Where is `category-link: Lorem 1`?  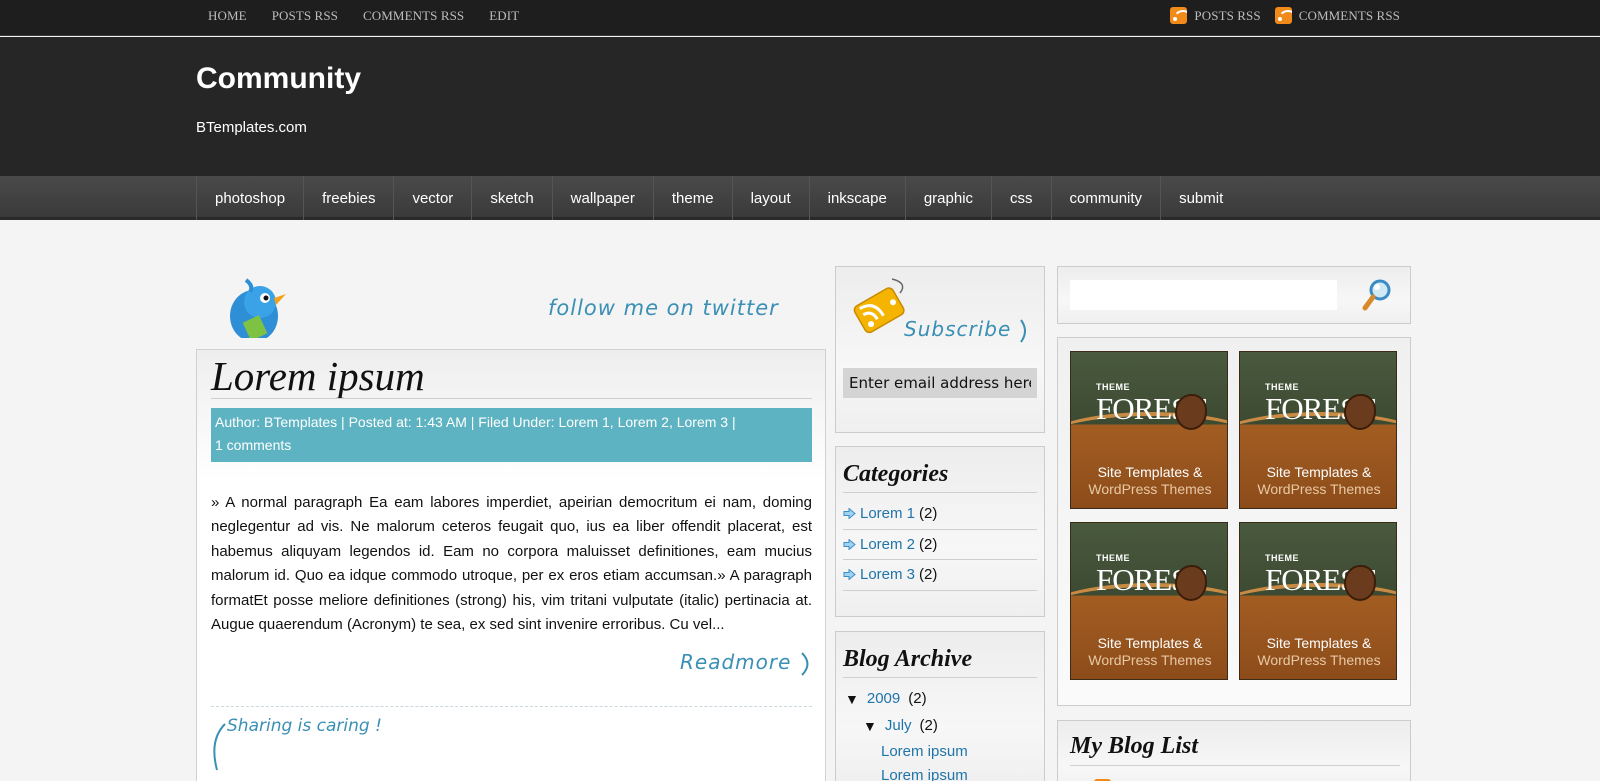
category-link: Lorem 1 is located at coordinates (887, 513).